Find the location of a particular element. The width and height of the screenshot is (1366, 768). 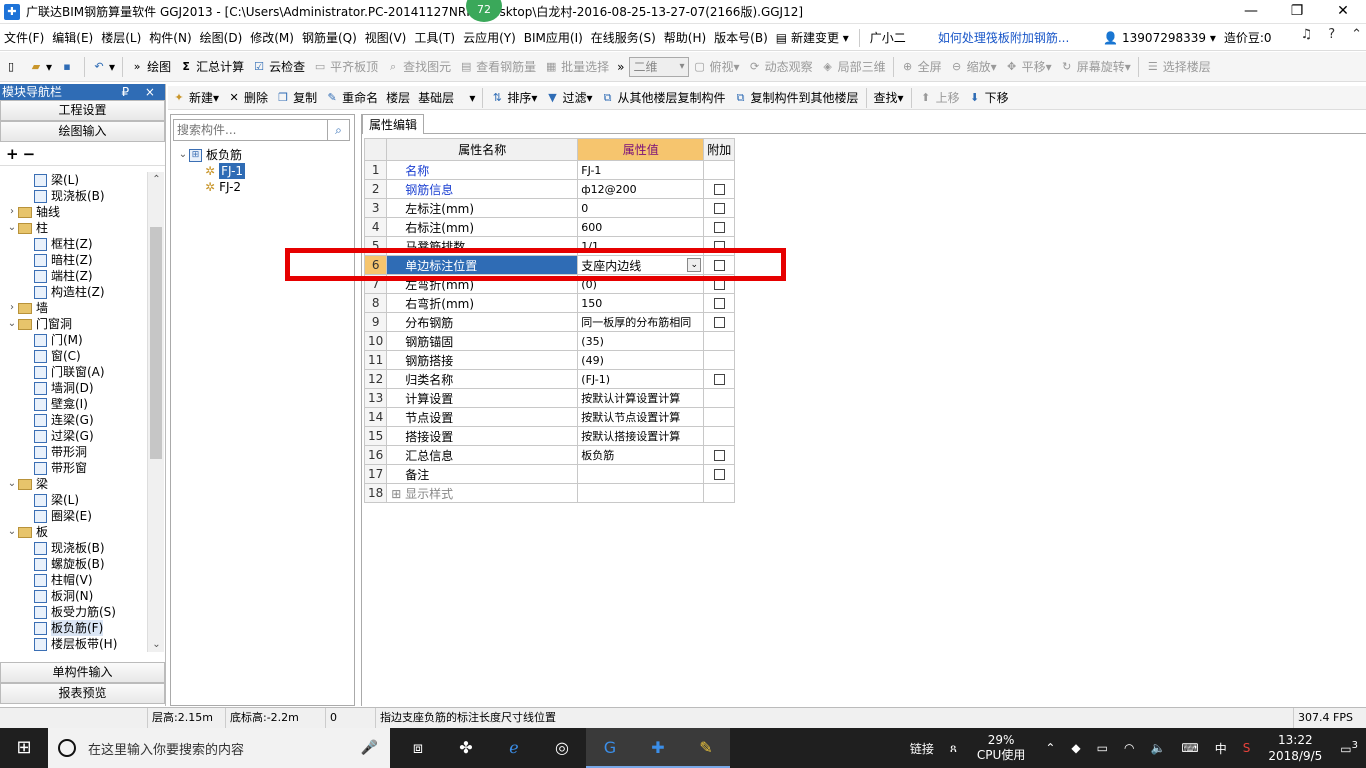

property-row: 8 右弯折(mm) 150 is located at coordinates (549, 303).